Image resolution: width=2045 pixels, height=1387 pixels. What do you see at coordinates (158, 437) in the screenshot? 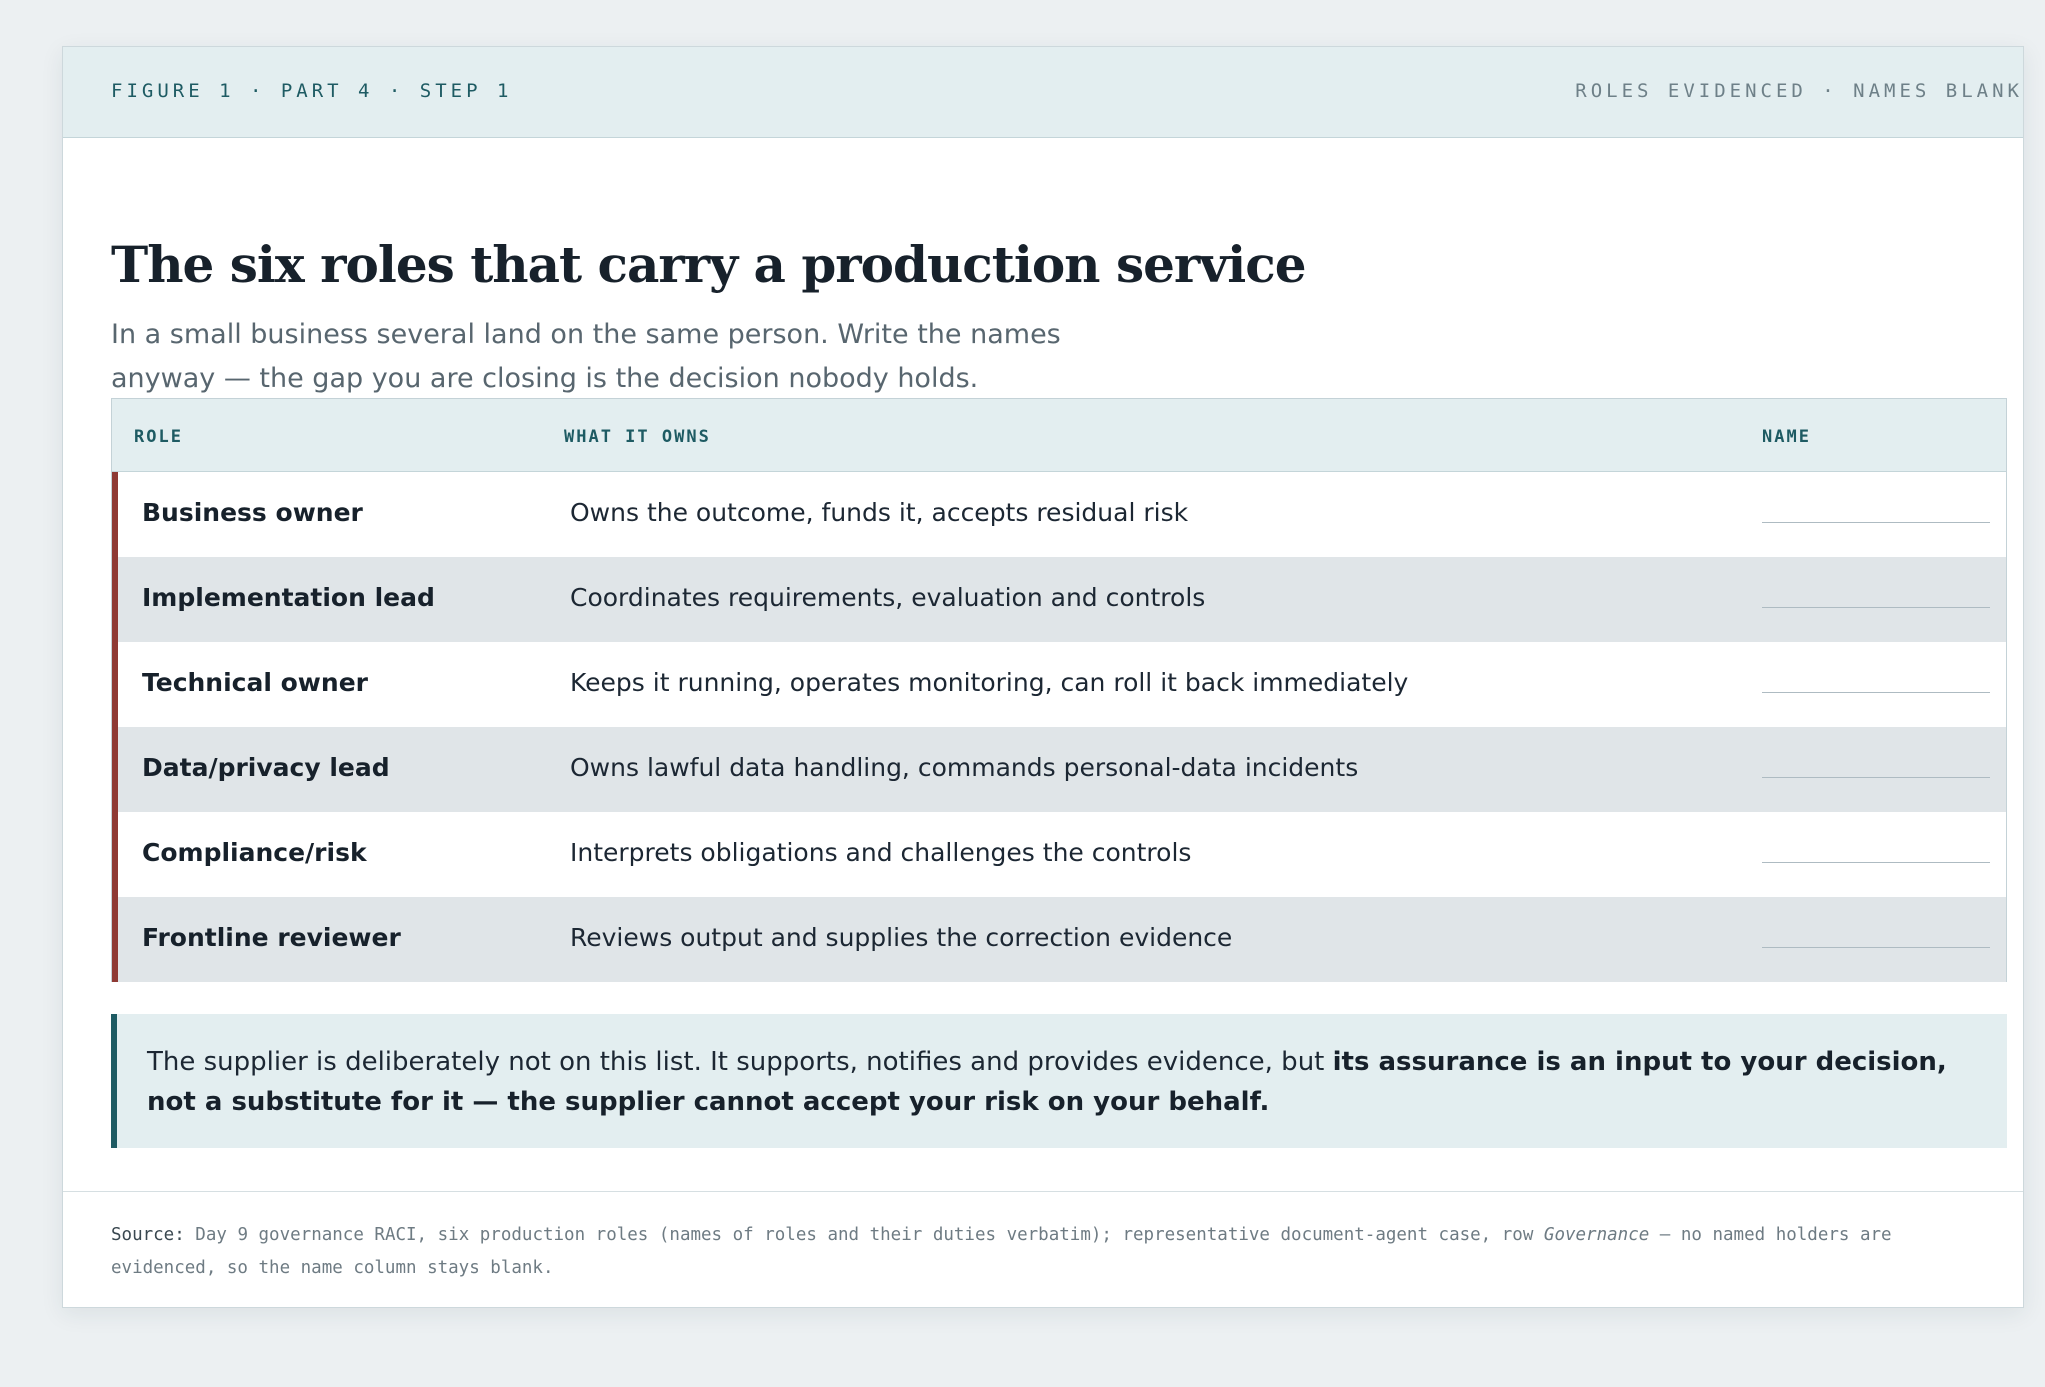
I see `column-header-role: ROLE` at bounding box center [158, 437].